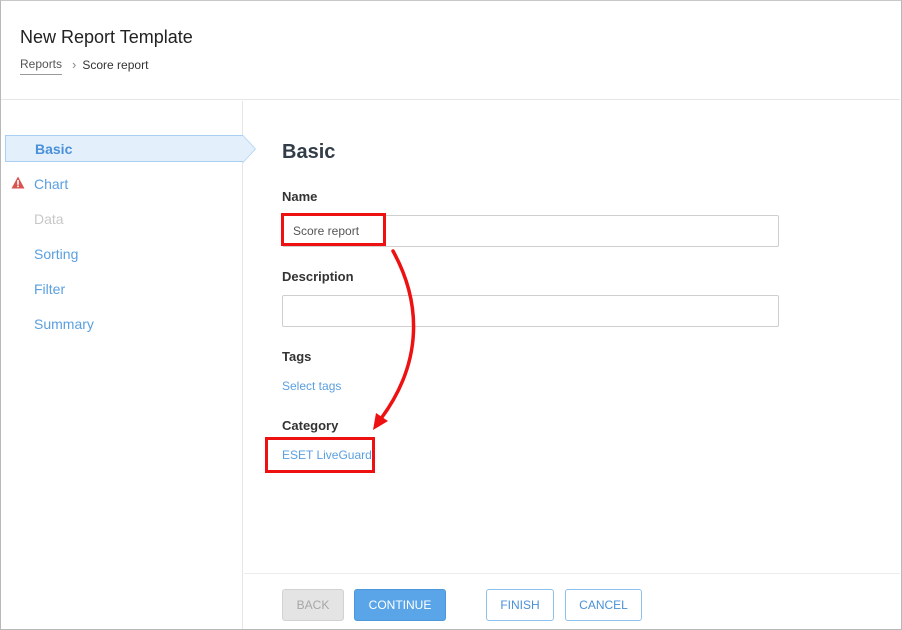 The image size is (902, 630). What do you see at coordinates (64, 323) in the screenshot?
I see `sidebar-item-label: Summary` at bounding box center [64, 323].